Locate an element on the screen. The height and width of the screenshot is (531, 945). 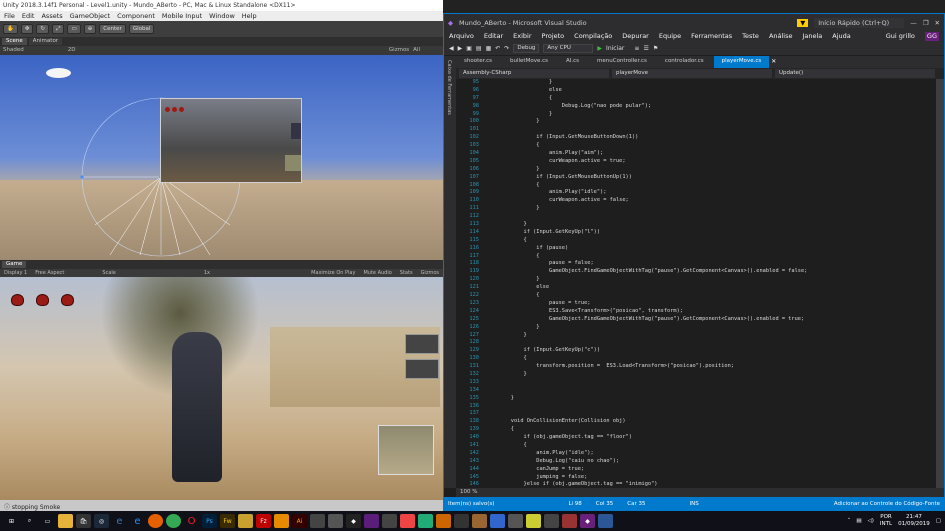
code-line: 104 anim.Play("aim"); is located at coordinates (696, 154).